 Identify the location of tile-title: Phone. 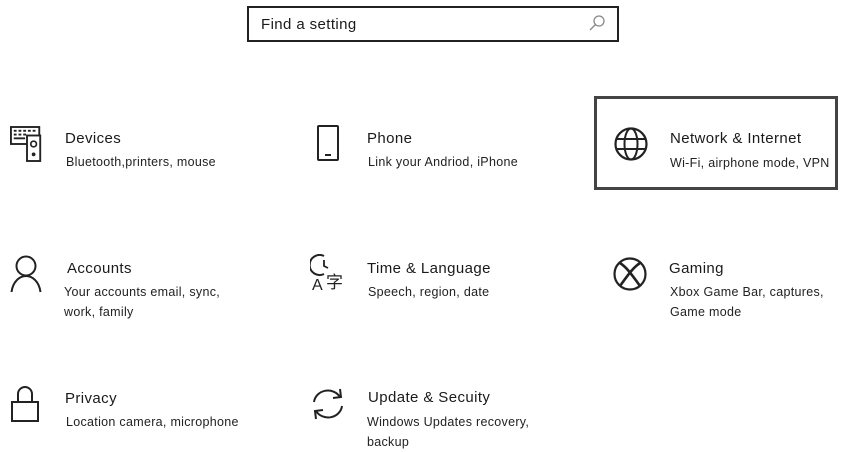
(390, 138).